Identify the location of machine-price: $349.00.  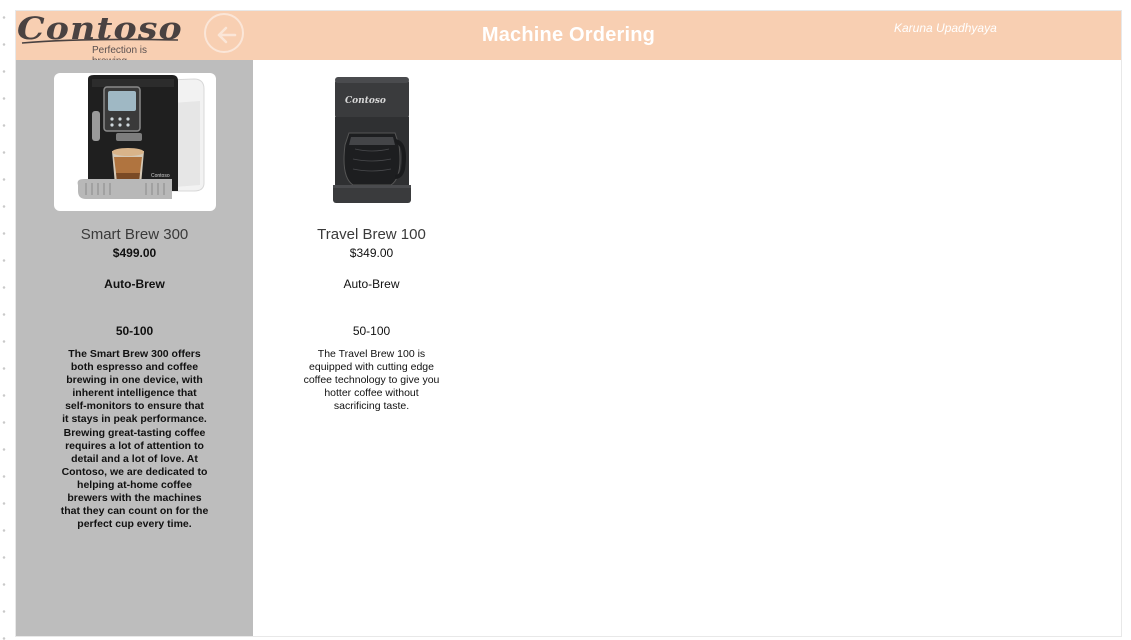
(371, 253).